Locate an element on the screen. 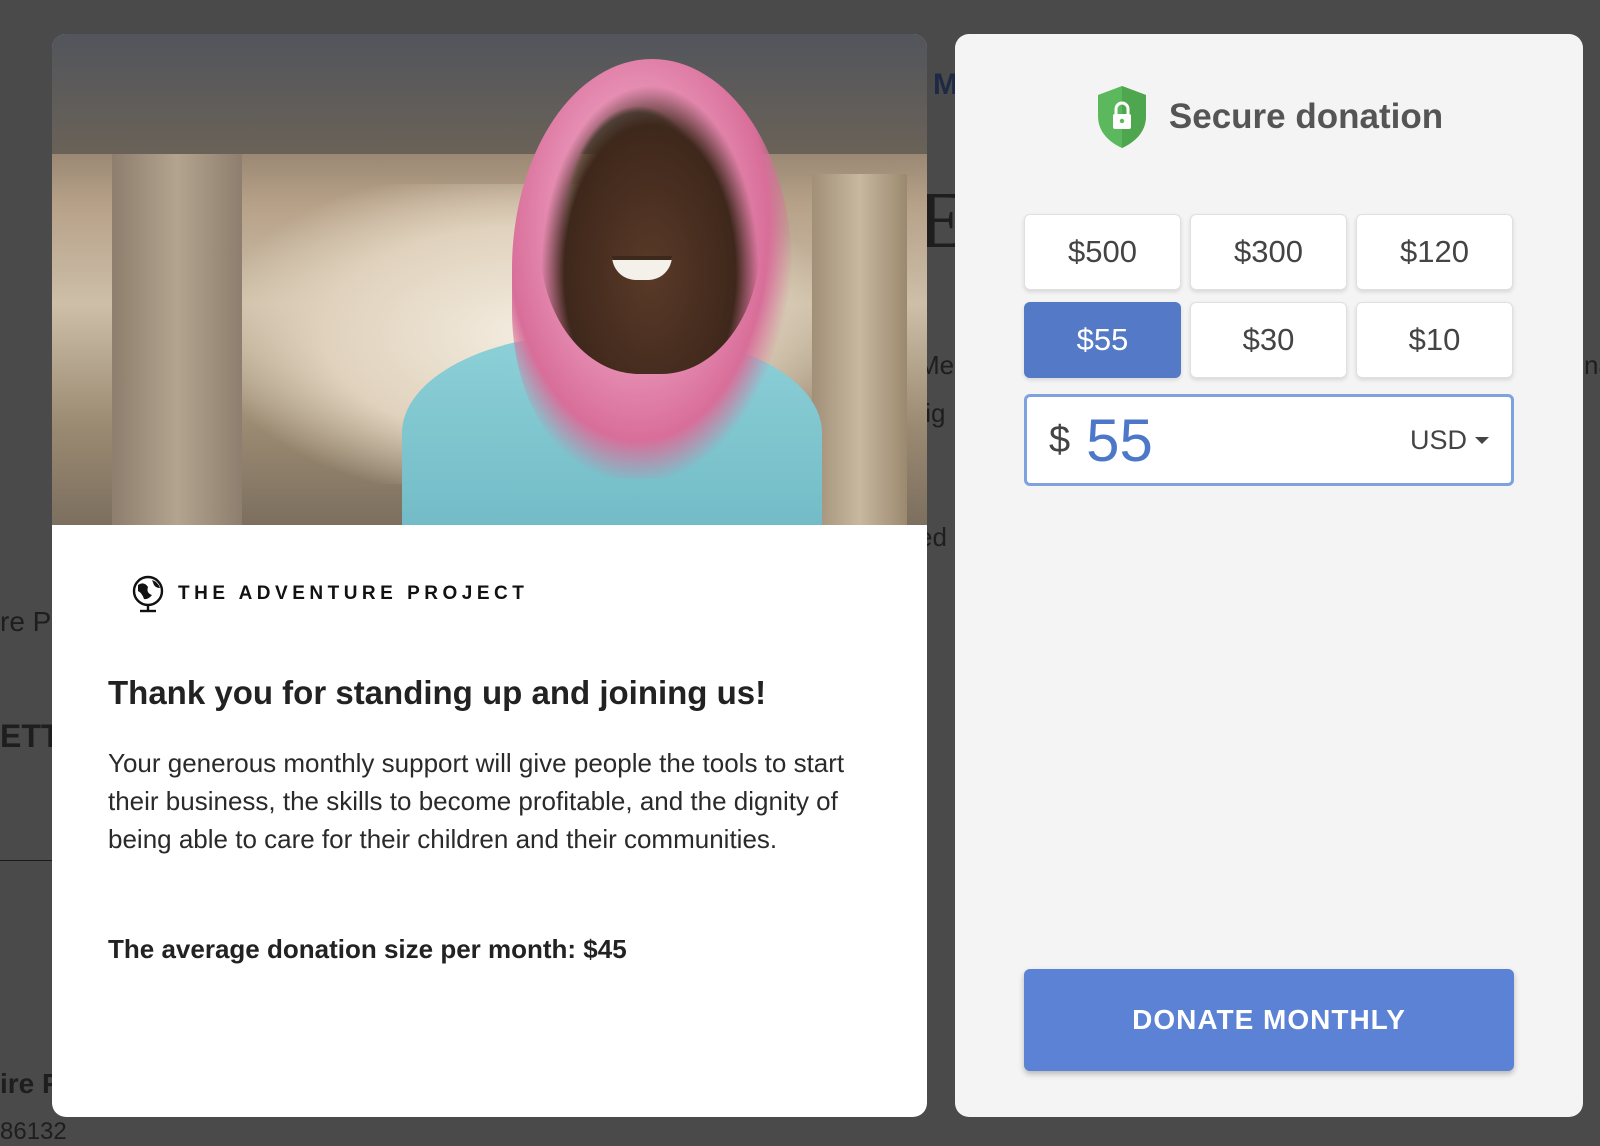  currency-select: USD is located at coordinates (1449, 440).